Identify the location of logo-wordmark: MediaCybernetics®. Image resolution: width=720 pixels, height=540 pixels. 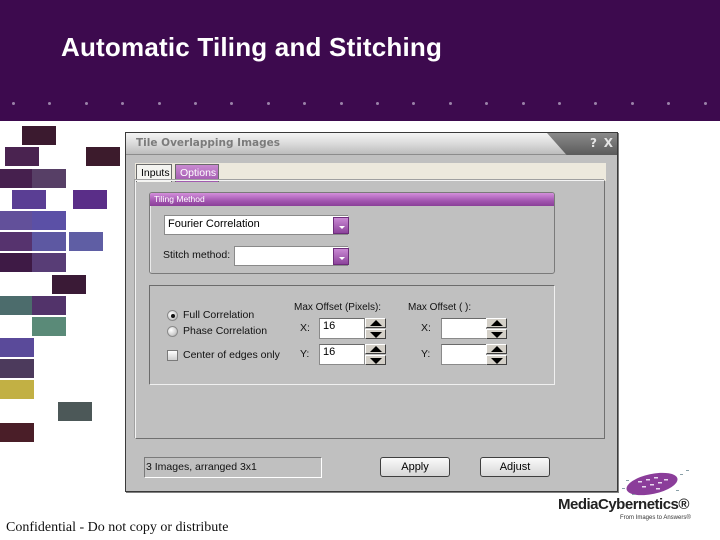
(623, 504).